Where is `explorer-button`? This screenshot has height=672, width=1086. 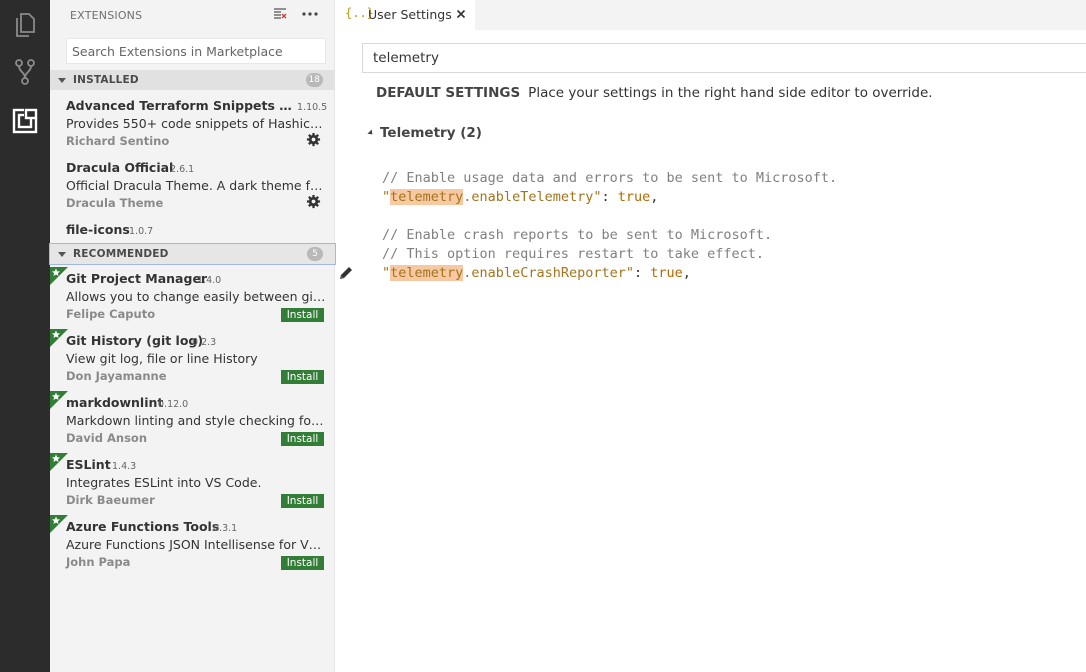 explorer-button is located at coordinates (25, 25).